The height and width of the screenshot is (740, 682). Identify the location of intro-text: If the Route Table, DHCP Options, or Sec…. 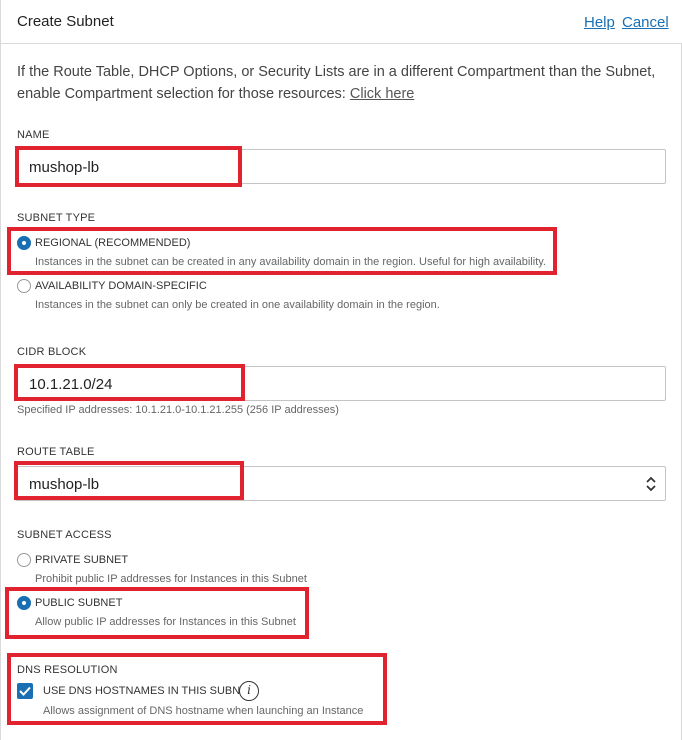
(336, 83).